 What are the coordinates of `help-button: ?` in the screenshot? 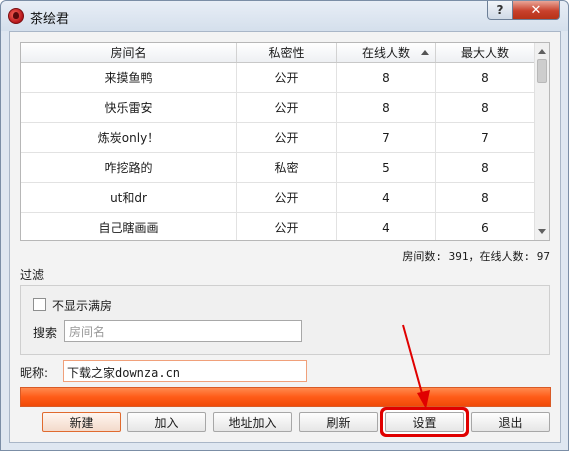 It's located at (500, 10).